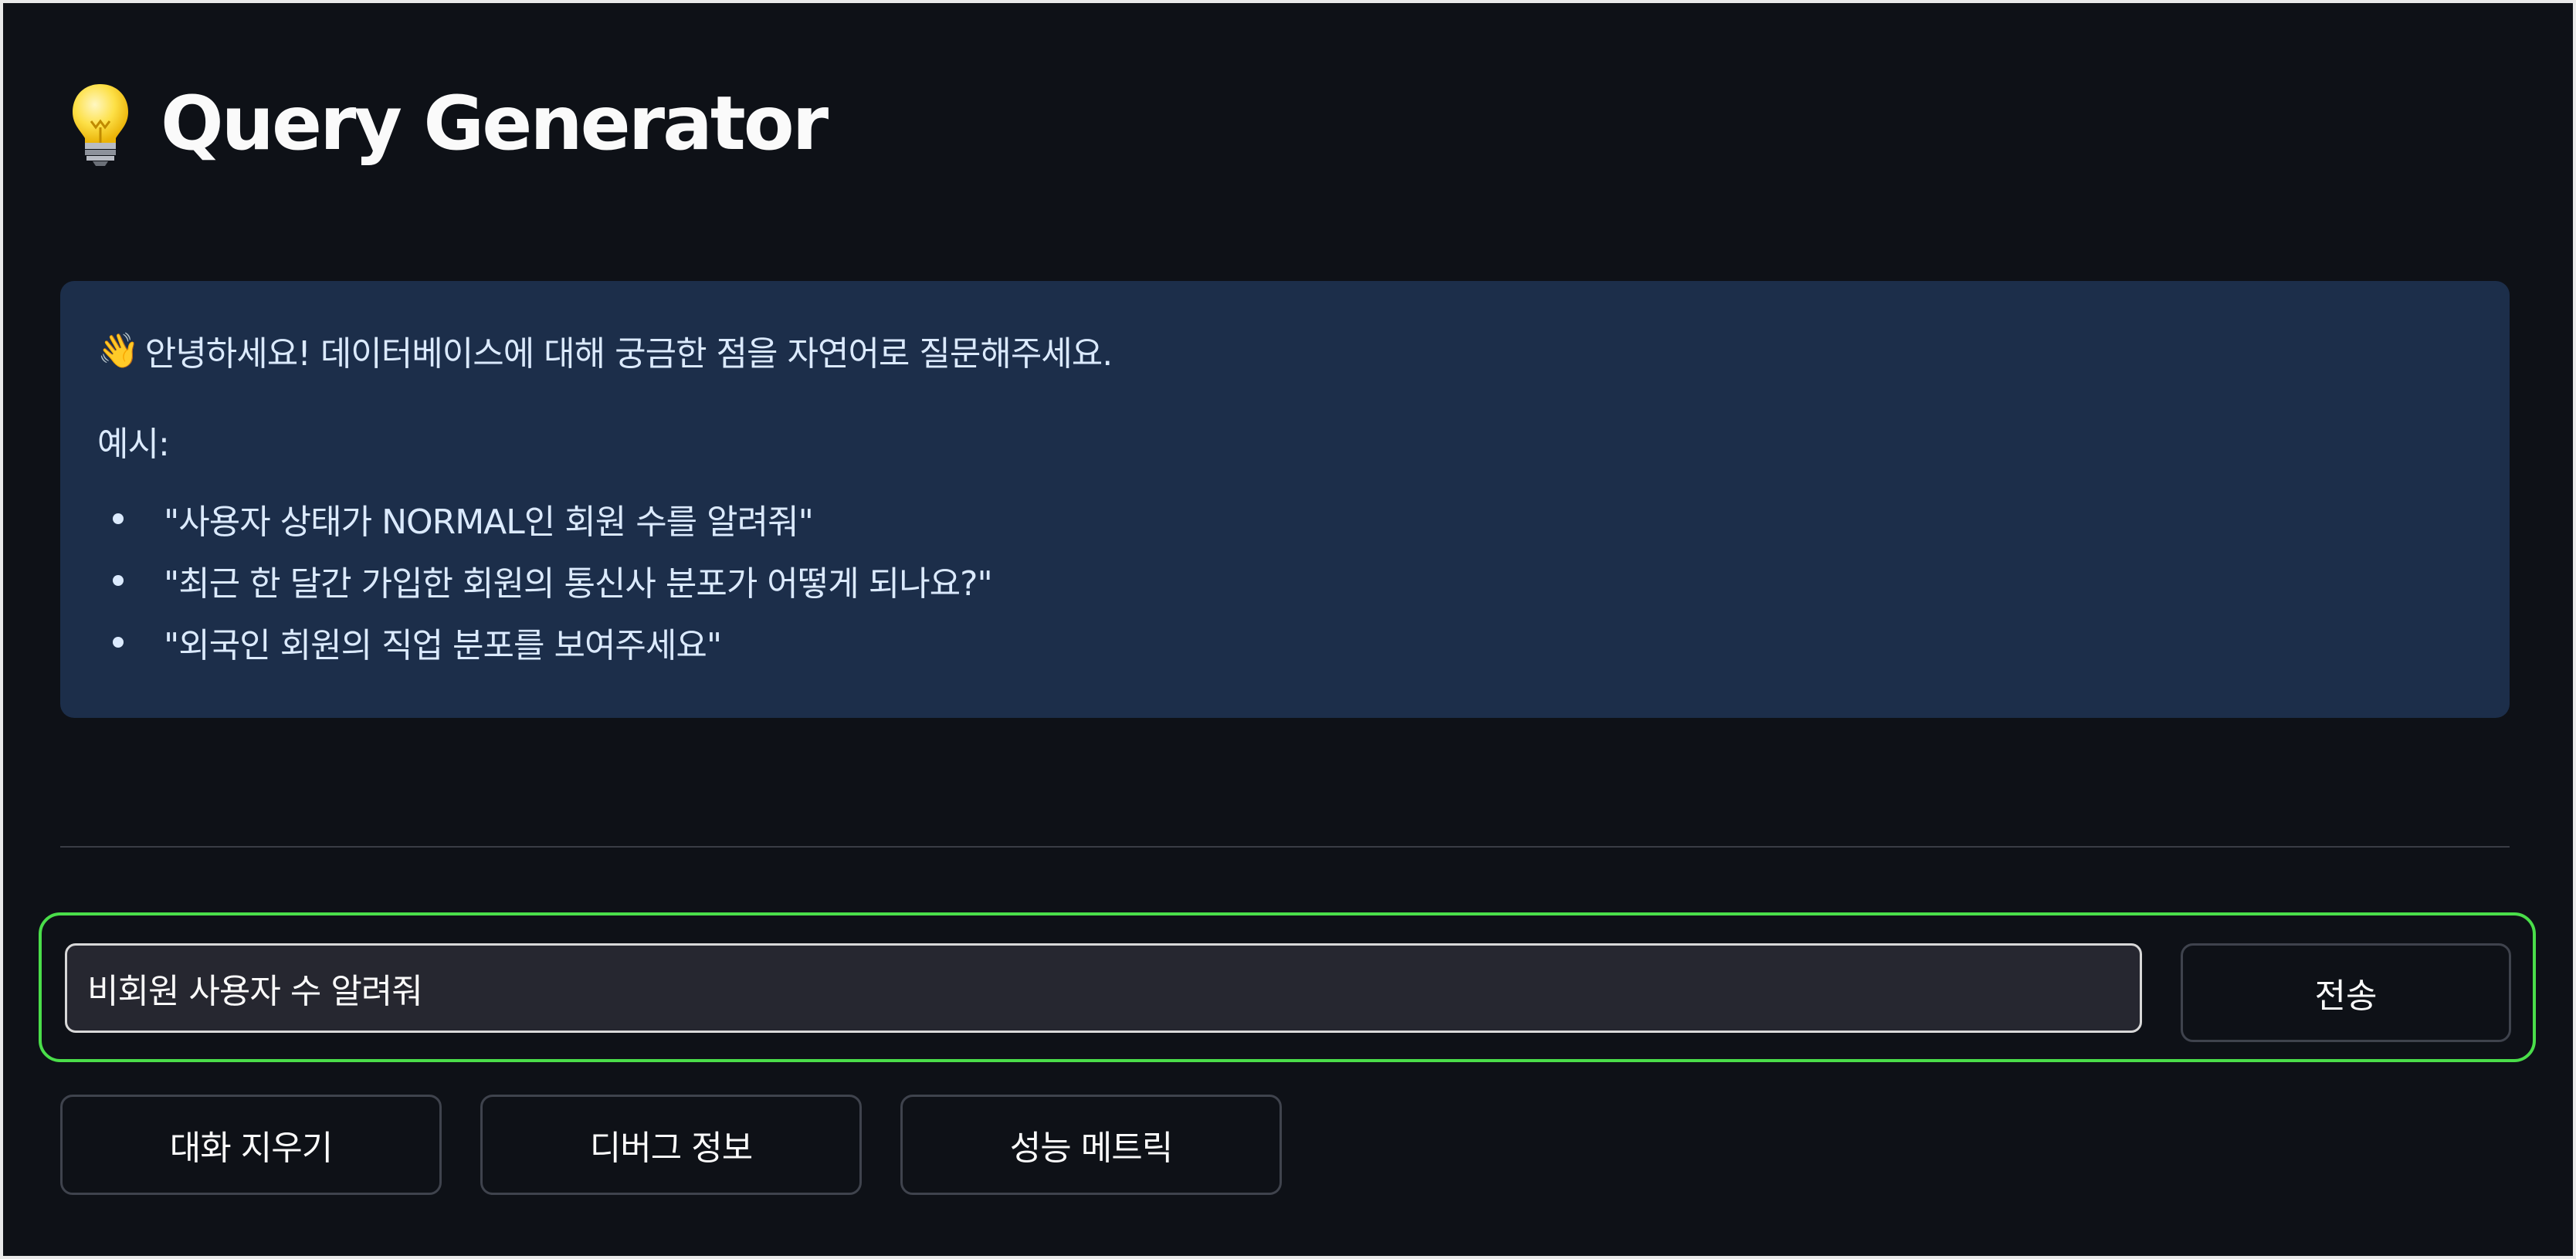 This screenshot has width=2576, height=1259. Describe the element at coordinates (1285, 847) in the screenshot. I see `divider` at that location.